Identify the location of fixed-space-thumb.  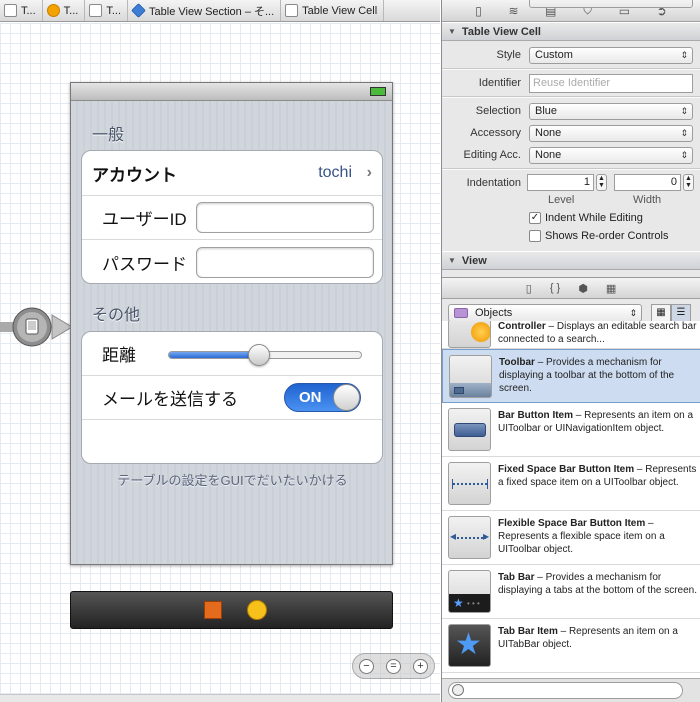
(469, 483).